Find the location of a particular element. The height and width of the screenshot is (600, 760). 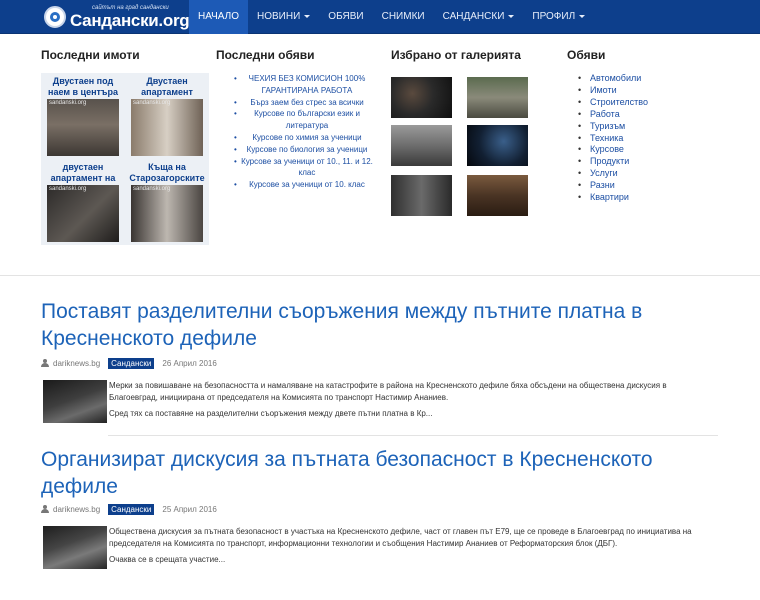

ads-categories-heading: Обяви is located at coordinates (586, 55).